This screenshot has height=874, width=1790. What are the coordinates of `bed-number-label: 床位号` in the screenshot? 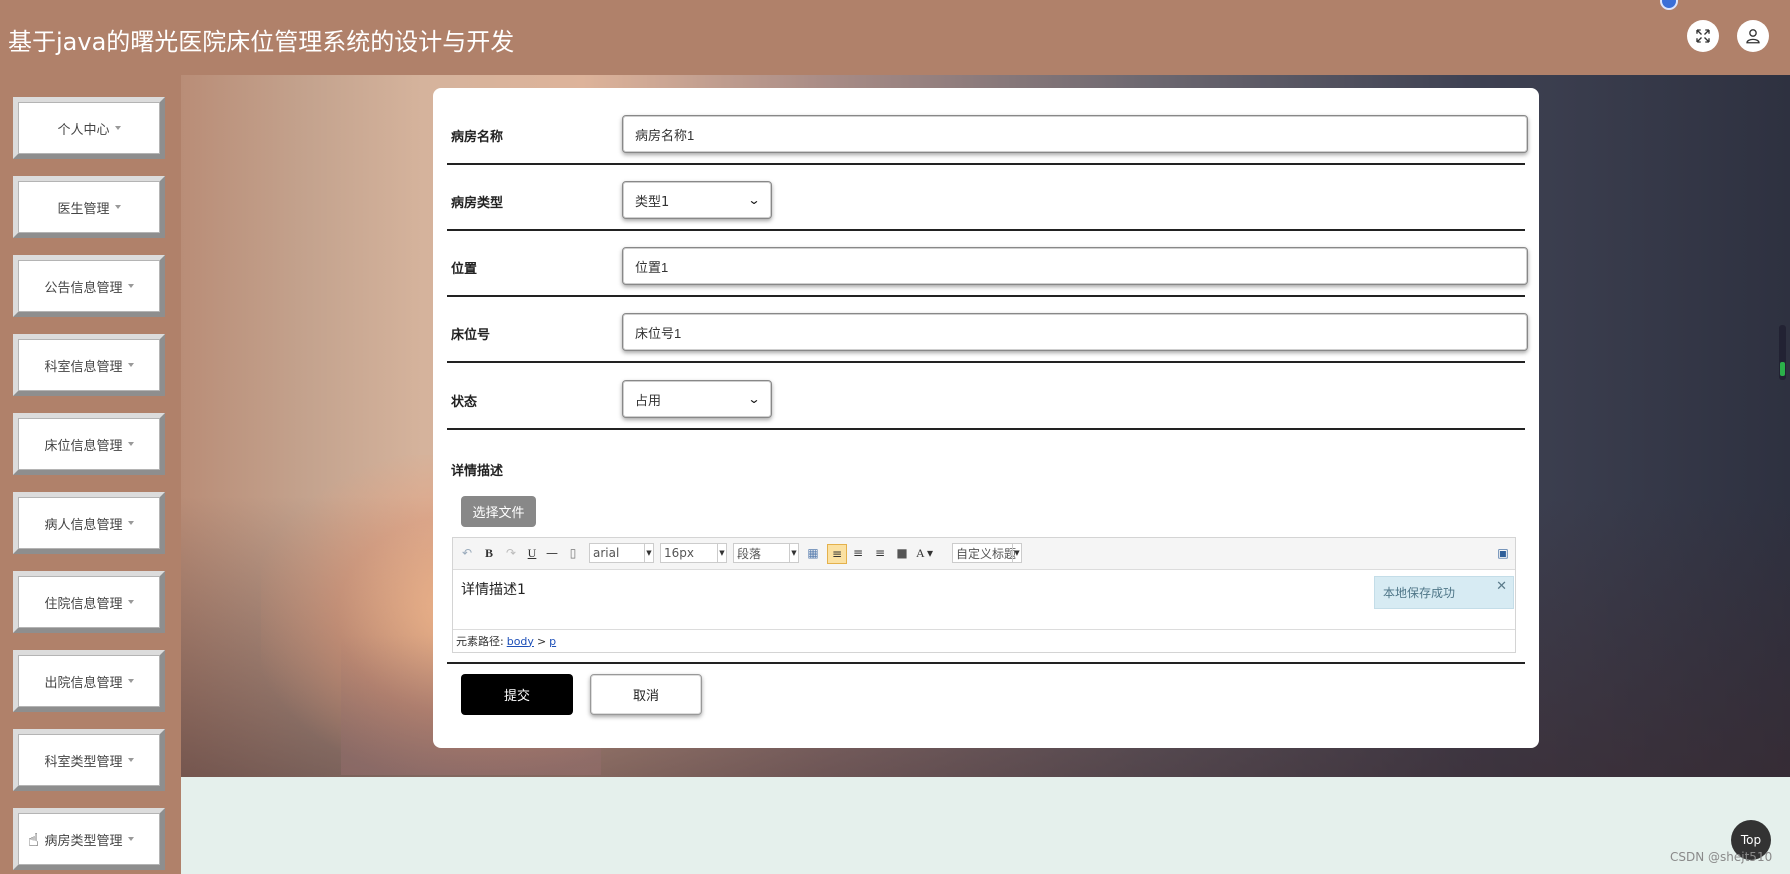 It's located at (471, 335).